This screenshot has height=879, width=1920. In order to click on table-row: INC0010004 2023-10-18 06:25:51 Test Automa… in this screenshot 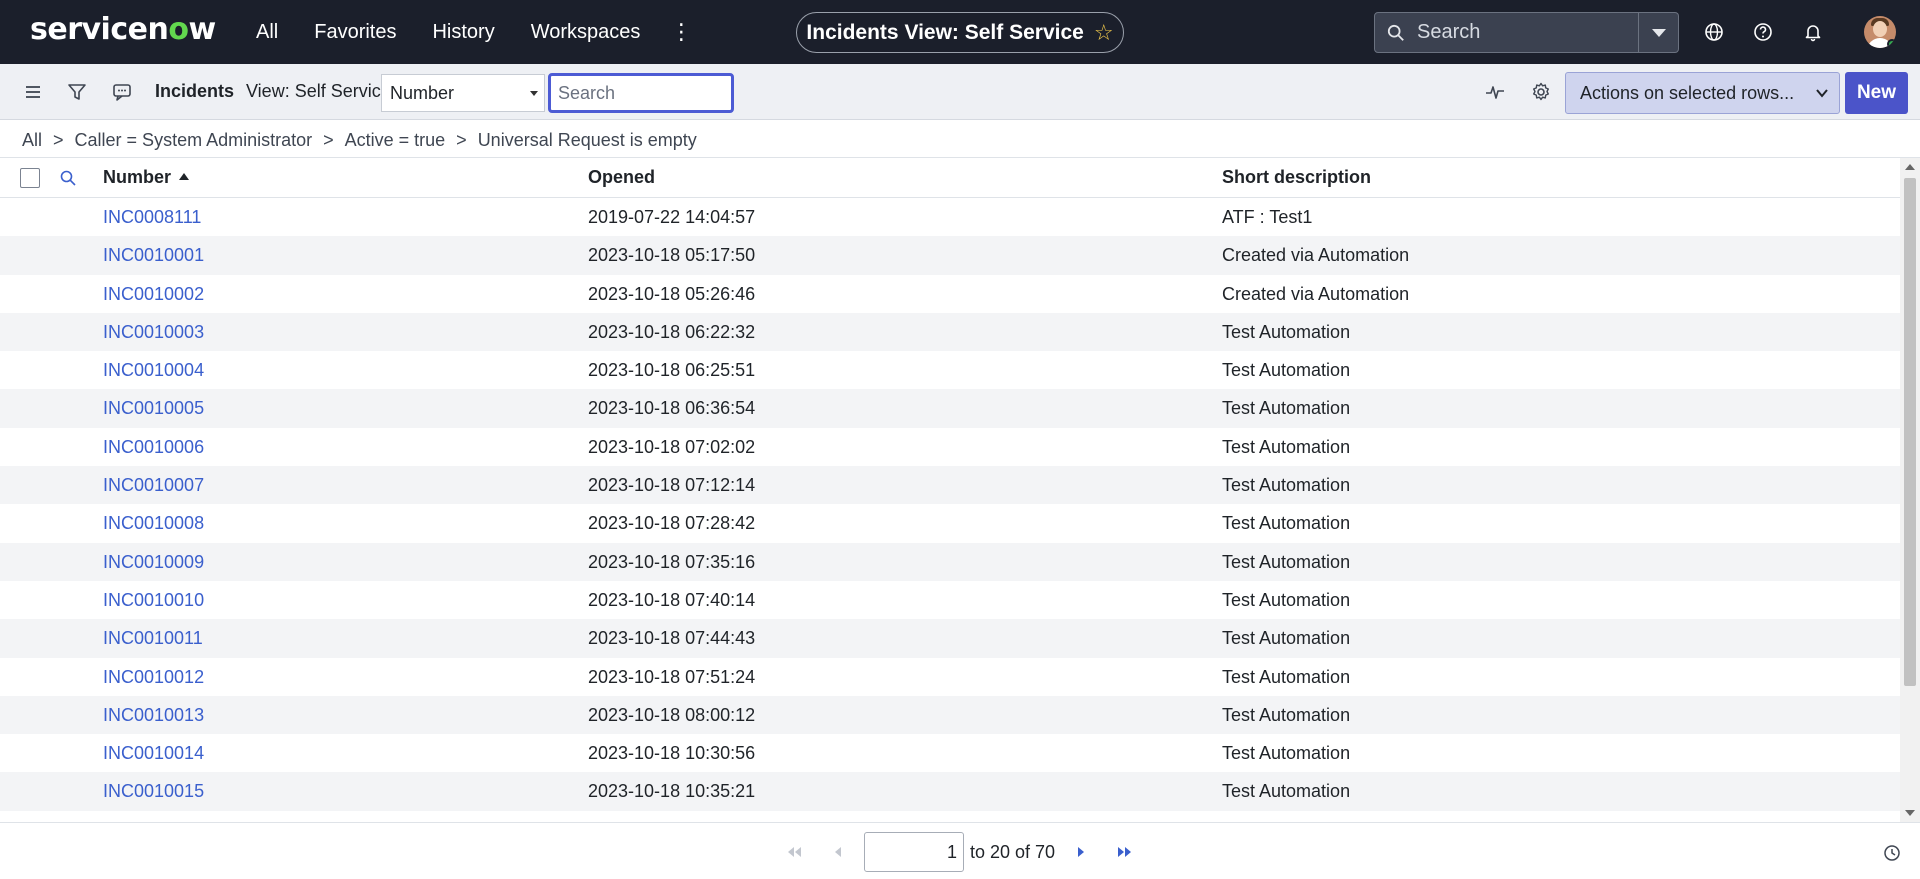, I will do `click(950, 370)`.